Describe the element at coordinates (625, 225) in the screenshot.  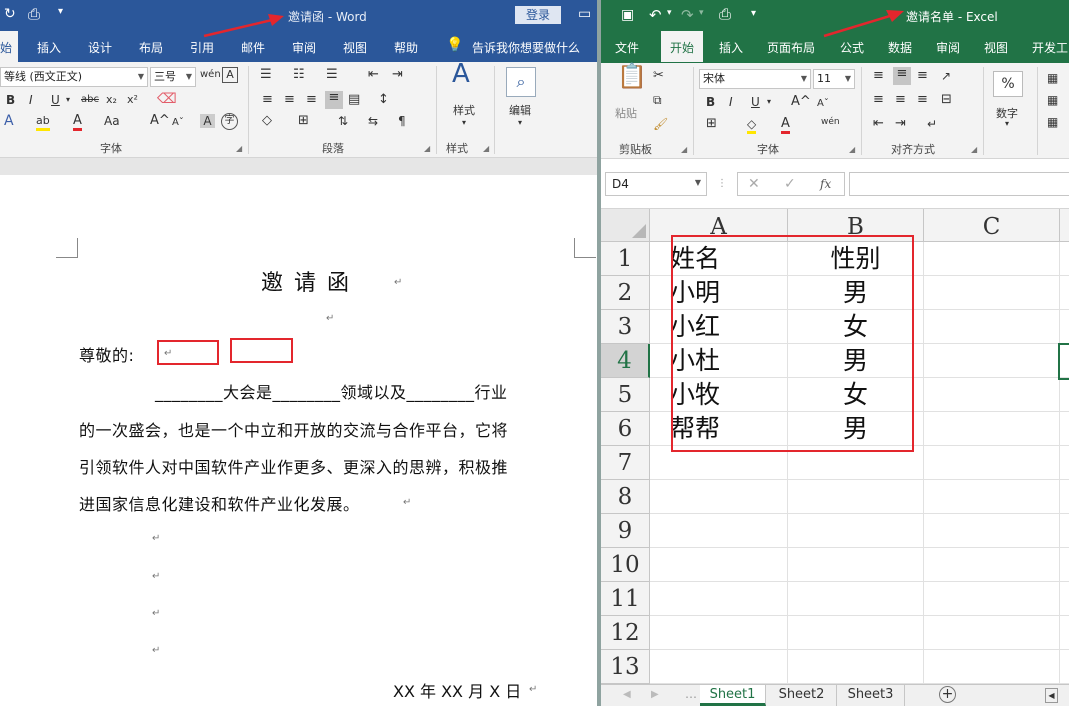
I see `select-all-button` at that location.